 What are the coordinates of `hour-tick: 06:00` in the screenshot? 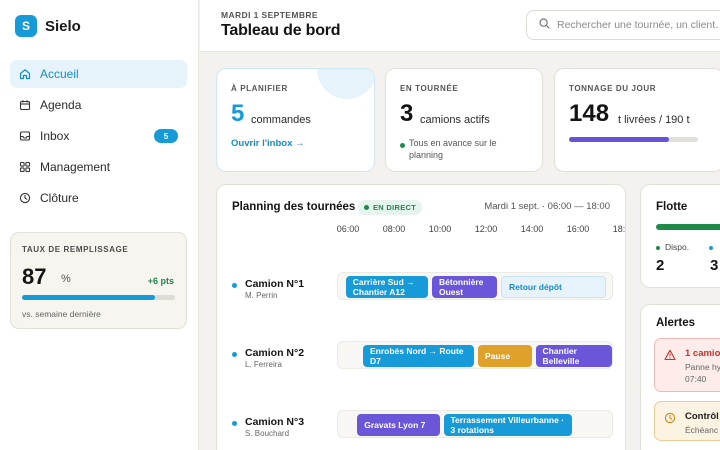 It's located at (348, 229).